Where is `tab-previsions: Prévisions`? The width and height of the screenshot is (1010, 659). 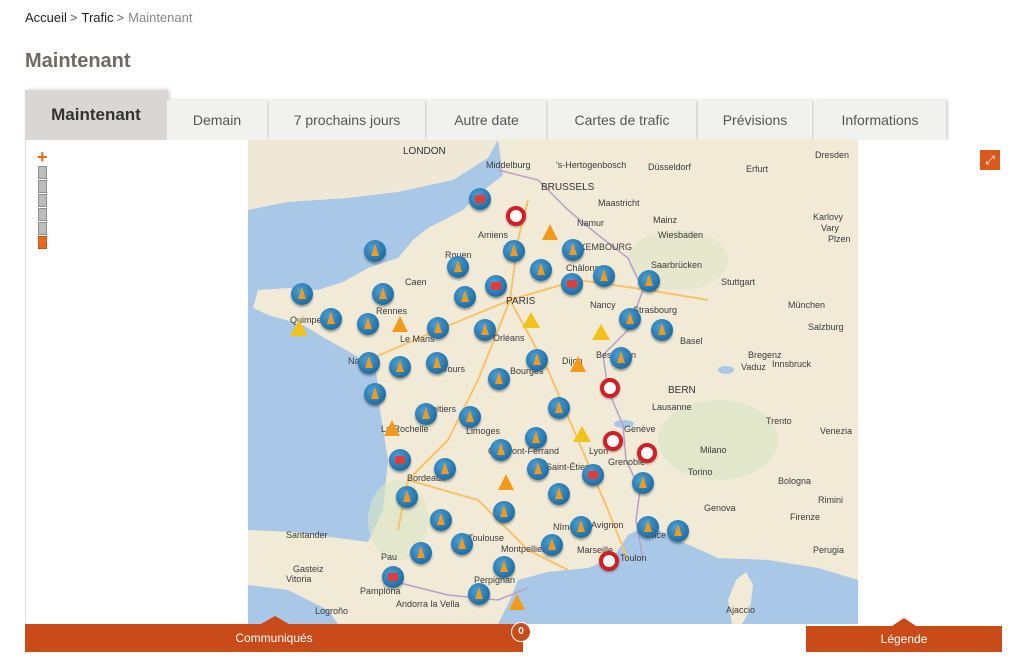
tab-previsions: Prévisions is located at coordinates (755, 120).